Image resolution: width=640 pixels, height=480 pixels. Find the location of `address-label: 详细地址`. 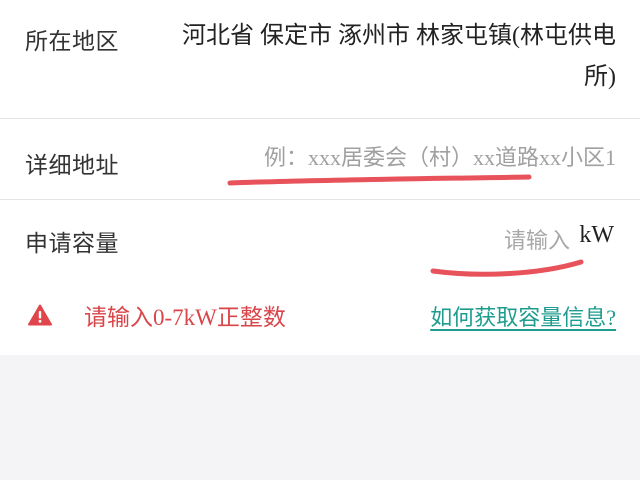

address-label: 详细地址 is located at coordinates (72, 166).